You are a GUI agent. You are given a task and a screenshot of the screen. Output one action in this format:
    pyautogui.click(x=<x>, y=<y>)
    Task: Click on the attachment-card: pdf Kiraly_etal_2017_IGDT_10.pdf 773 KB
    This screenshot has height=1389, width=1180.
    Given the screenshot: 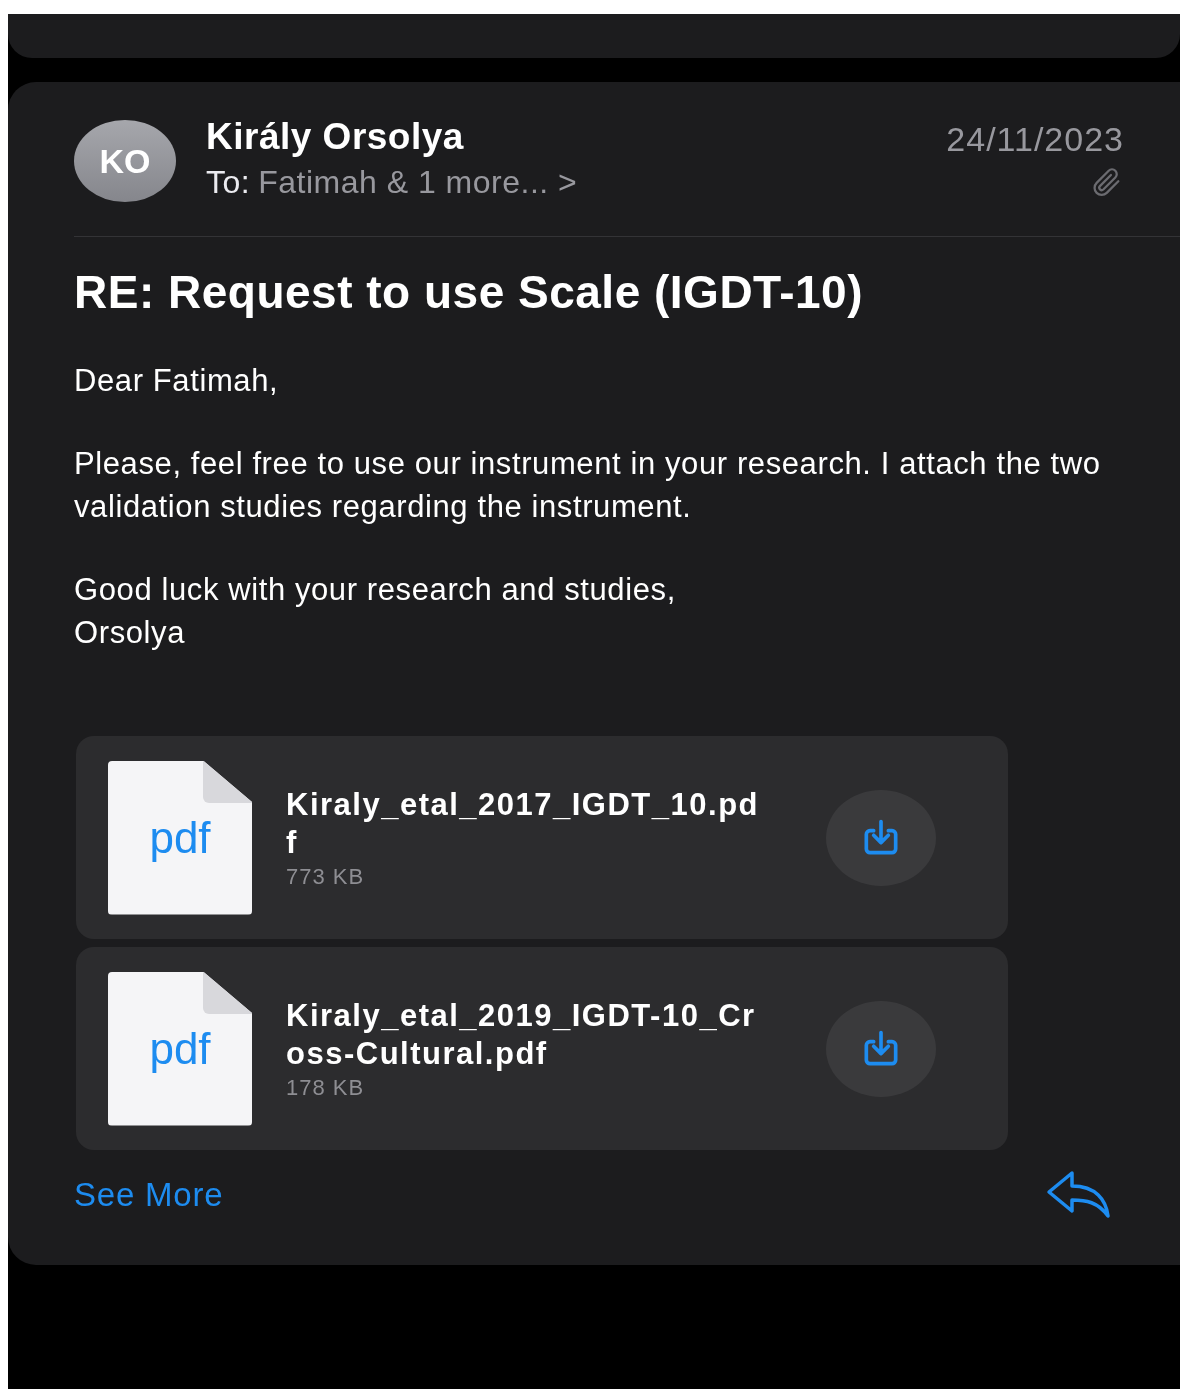 What is the action you would take?
    pyautogui.click(x=542, y=837)
    